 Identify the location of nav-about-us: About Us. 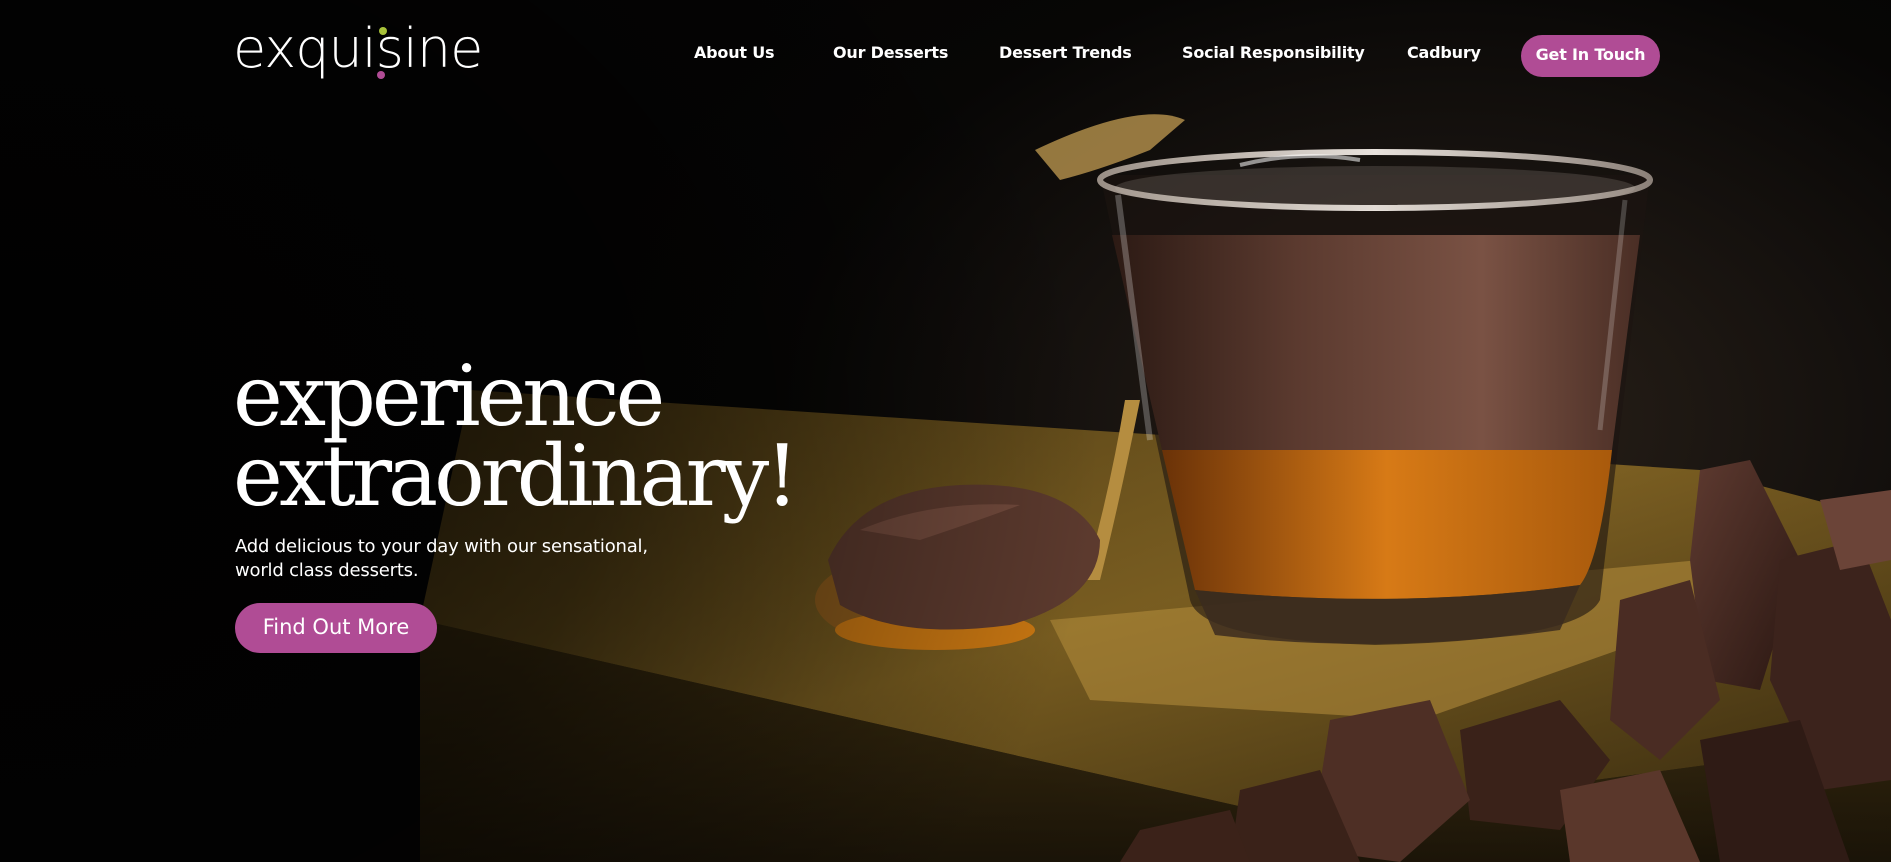
(734, 52).